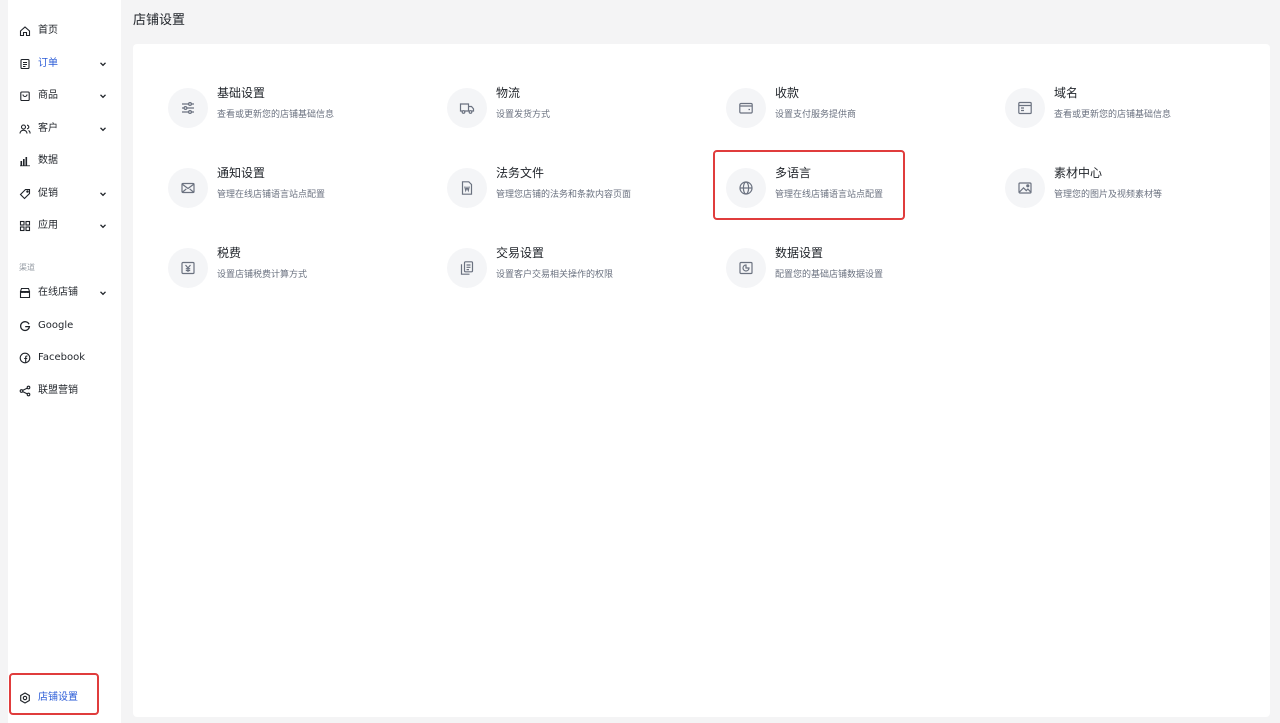  I want to click on wallet-icon, so click(746, 108).